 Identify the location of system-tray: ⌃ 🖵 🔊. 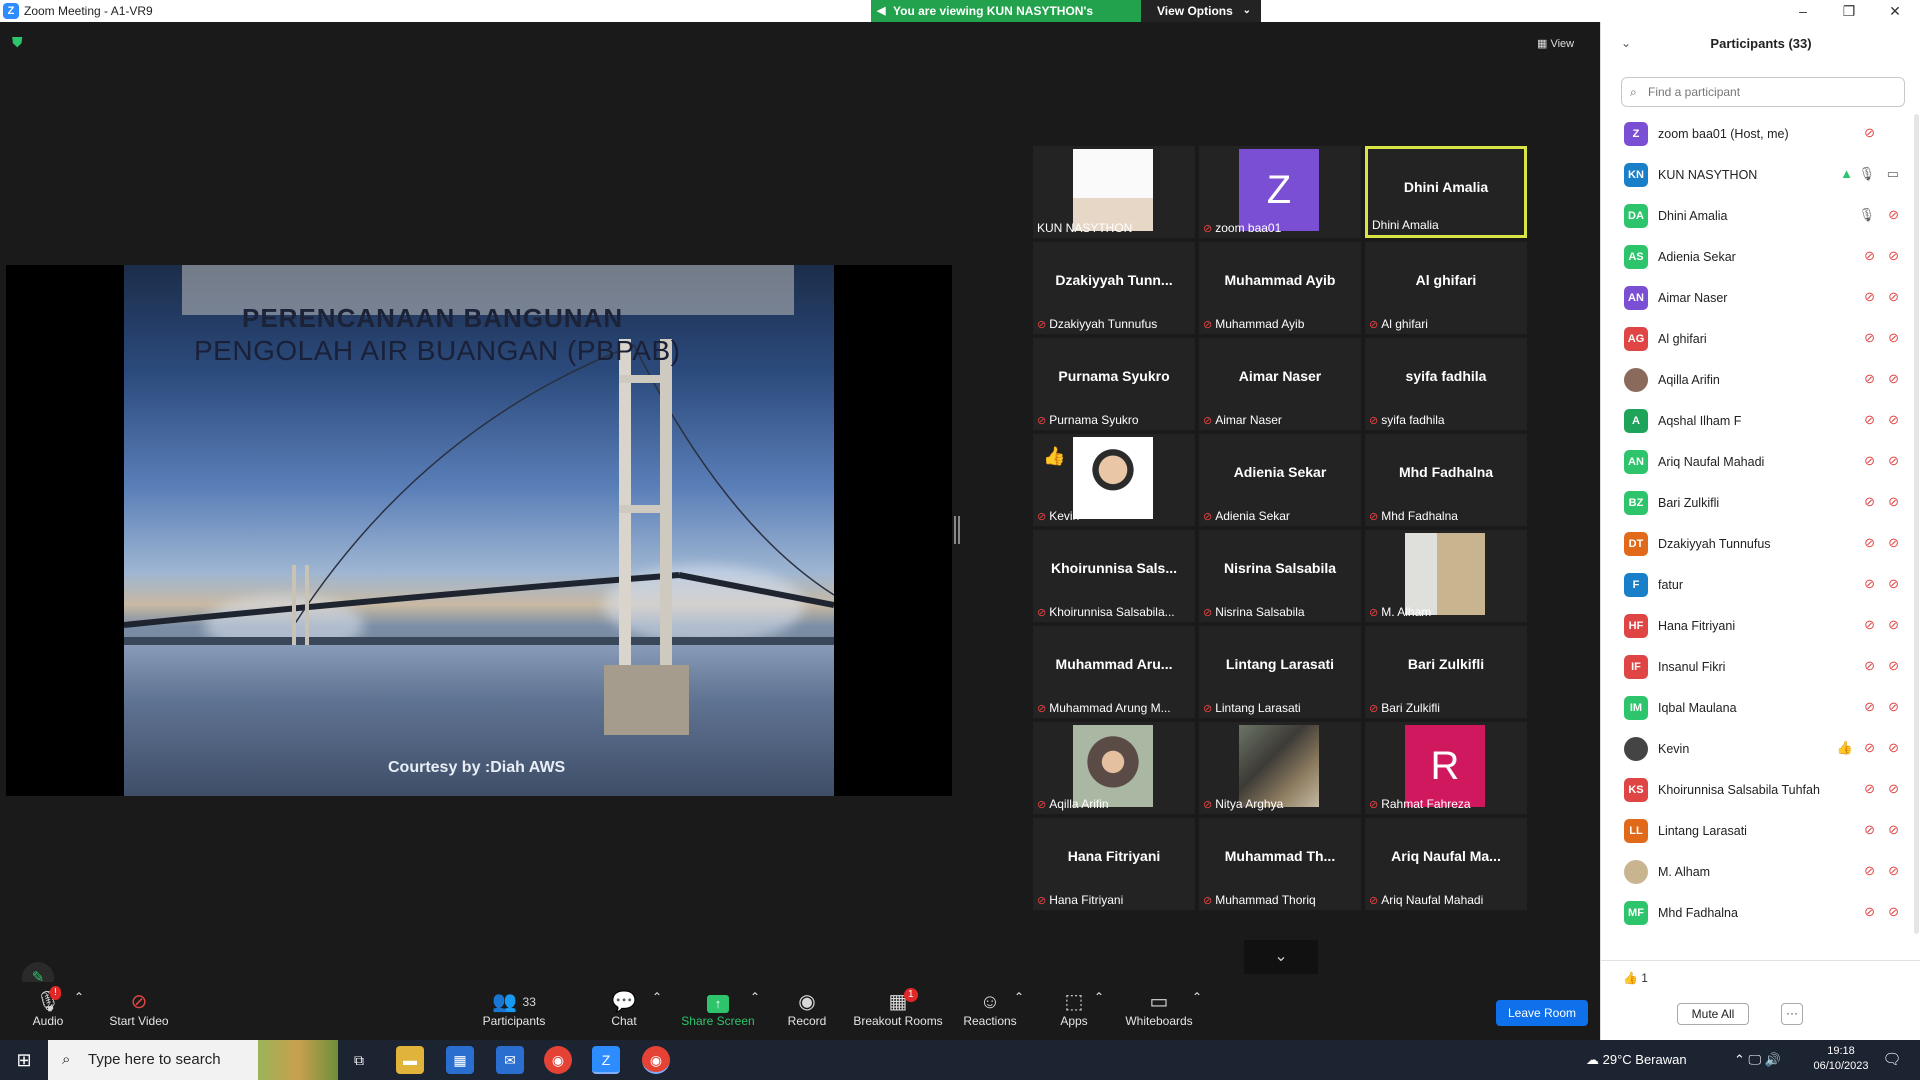
(1757, 1060).